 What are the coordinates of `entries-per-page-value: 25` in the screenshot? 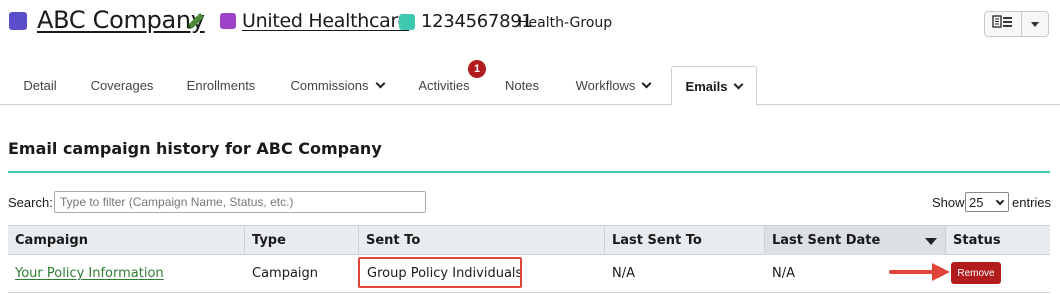 It's located at (976, 202).